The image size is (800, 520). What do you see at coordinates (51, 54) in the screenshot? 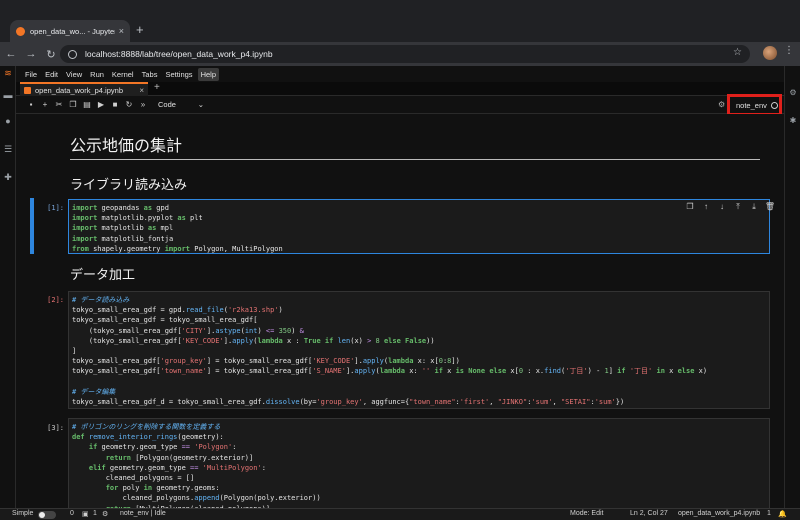
I see `reload-icon: ↻` at bounding box center [51, 54].